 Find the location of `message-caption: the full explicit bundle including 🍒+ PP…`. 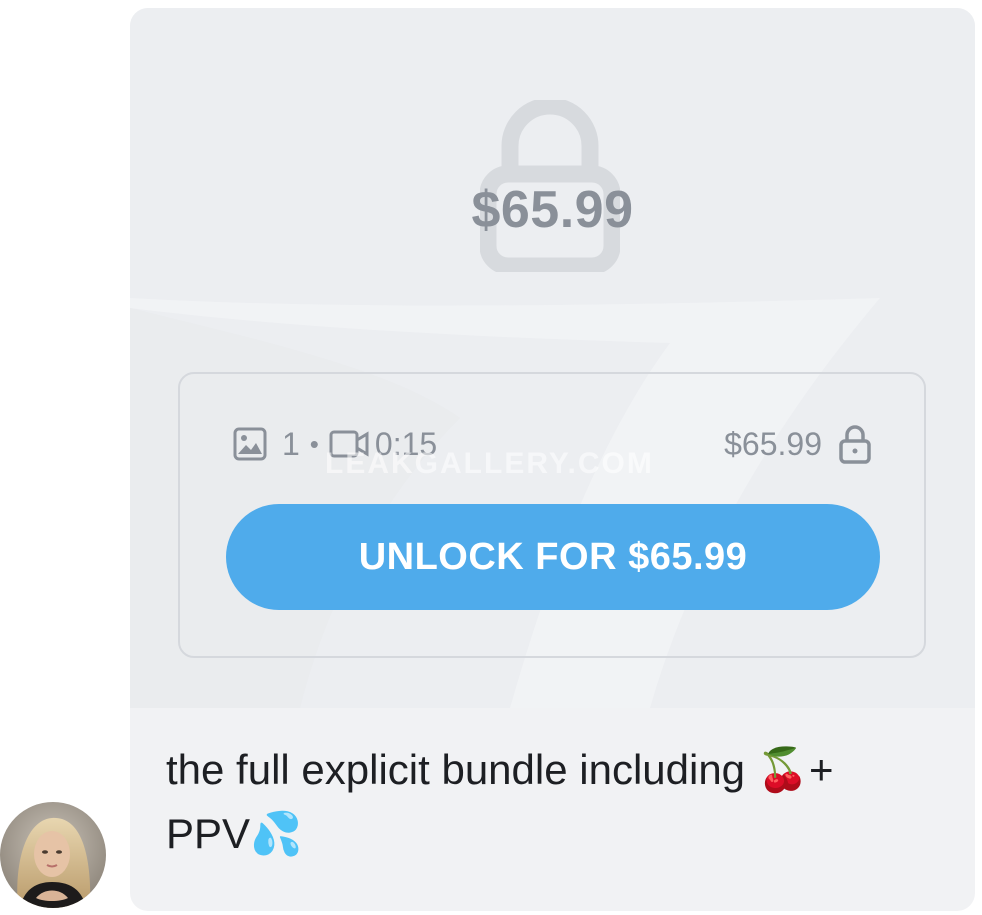

message-caption: the full explicit bundle including 🍒+ PP… is located at coordinates (561, 802).